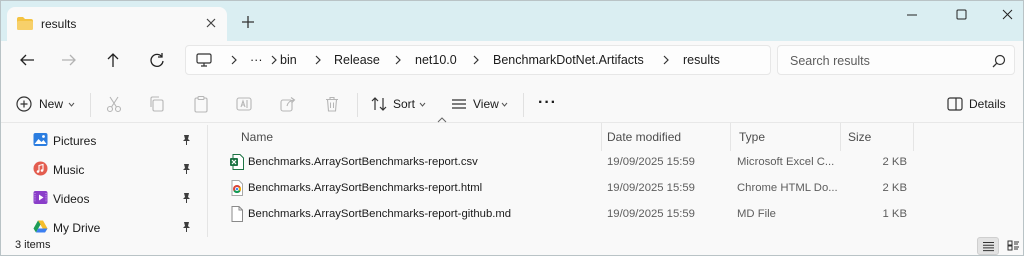 The height and width of the screenshot is (256, 1024). I want to click on navigation-pane: Pictures Music Videos My Drive, so click(103, 181).